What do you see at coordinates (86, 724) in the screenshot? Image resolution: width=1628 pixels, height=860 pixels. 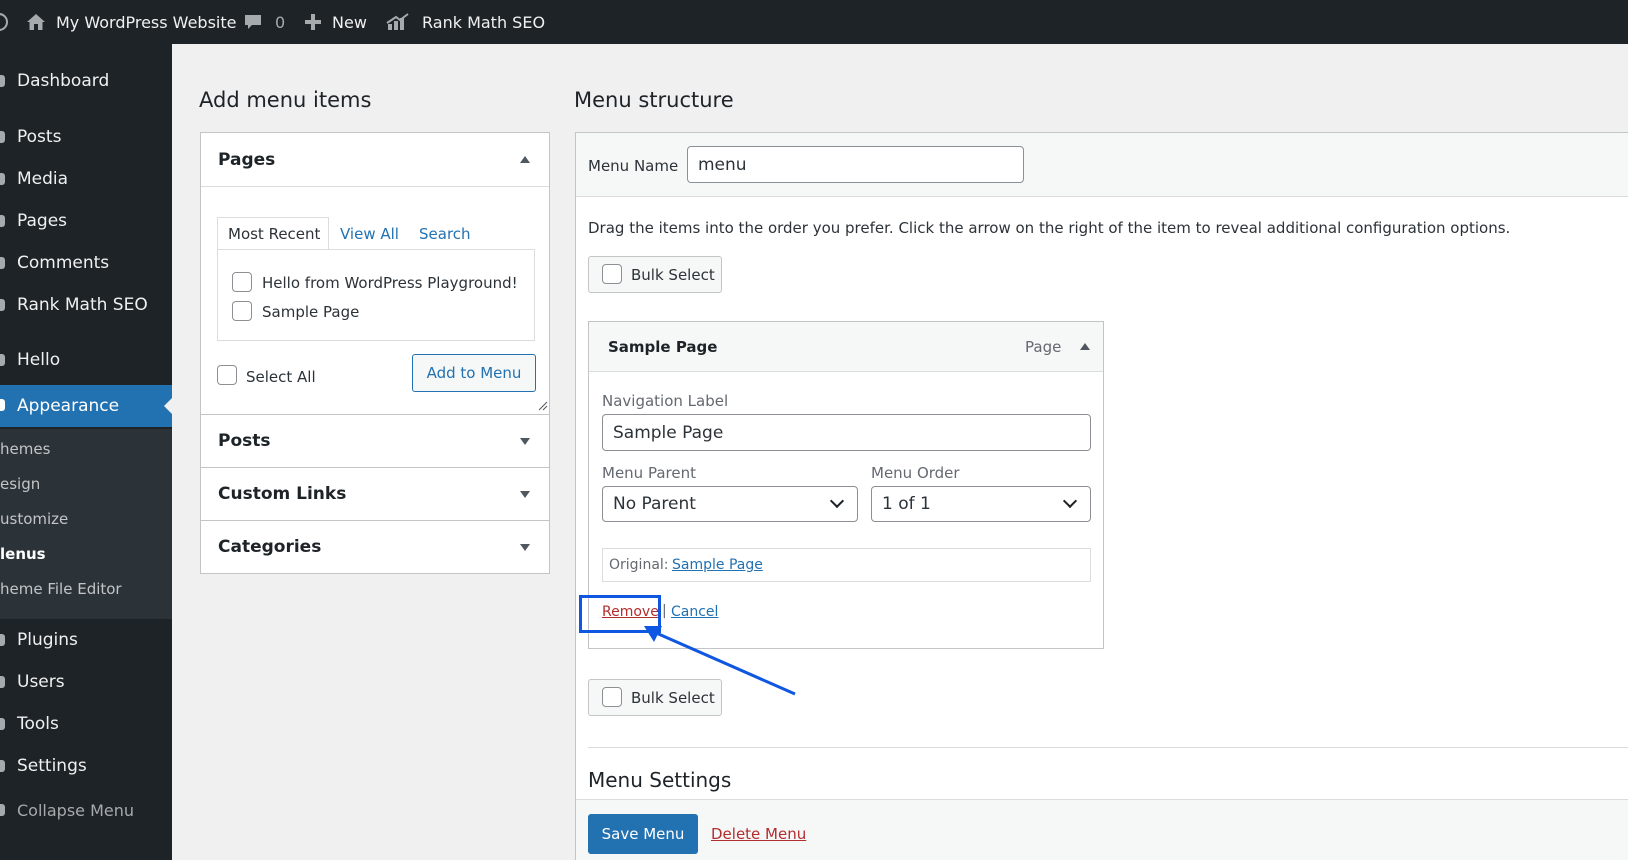 I see `sidebar-item-tools: Tools` at bounding box center [86, 724].